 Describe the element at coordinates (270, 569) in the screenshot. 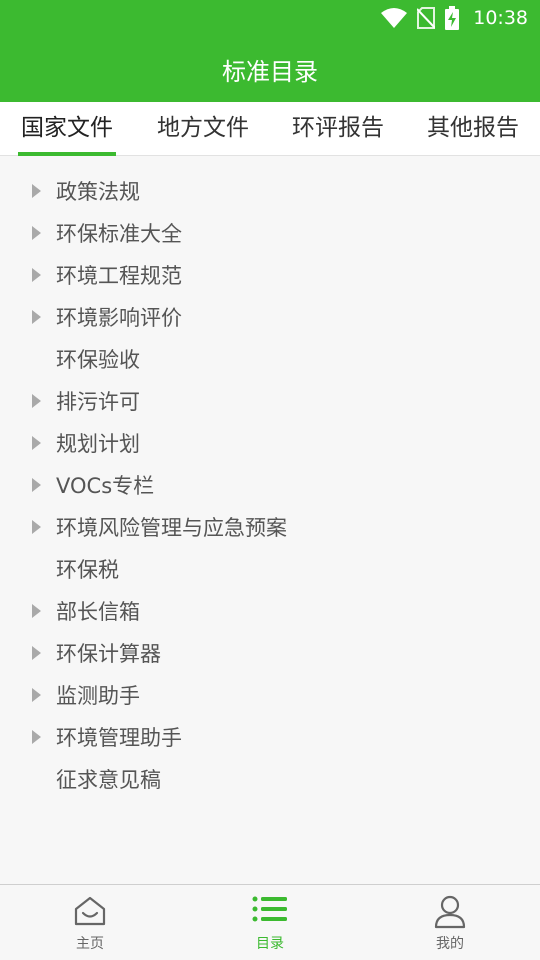

I see `list-item: 环保税` at that location.